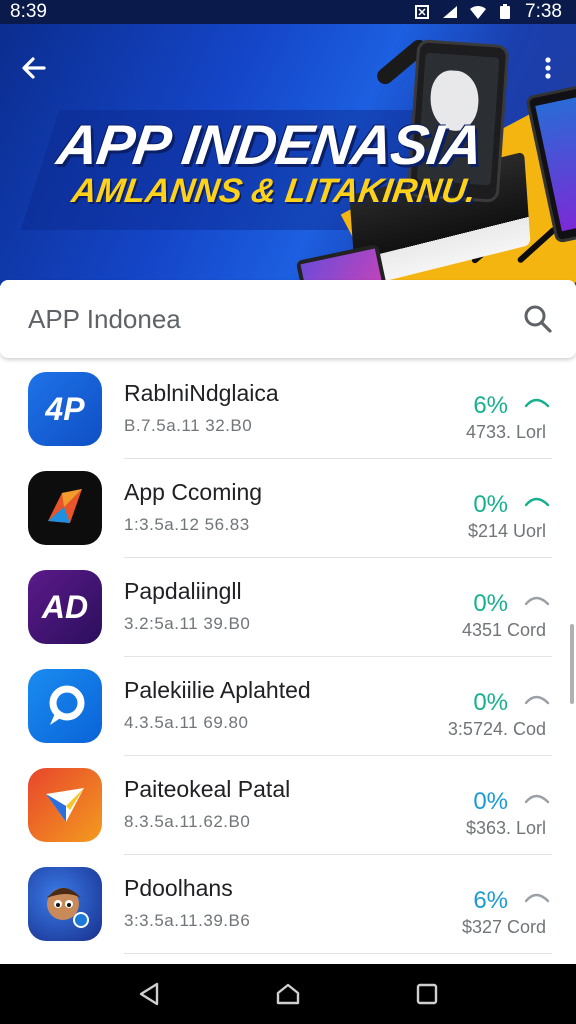 The height and width of the screenshot is (1024, 576). Describe the element at coordinates (538, 319) in the screenshot. I see `search-icon` at that location.